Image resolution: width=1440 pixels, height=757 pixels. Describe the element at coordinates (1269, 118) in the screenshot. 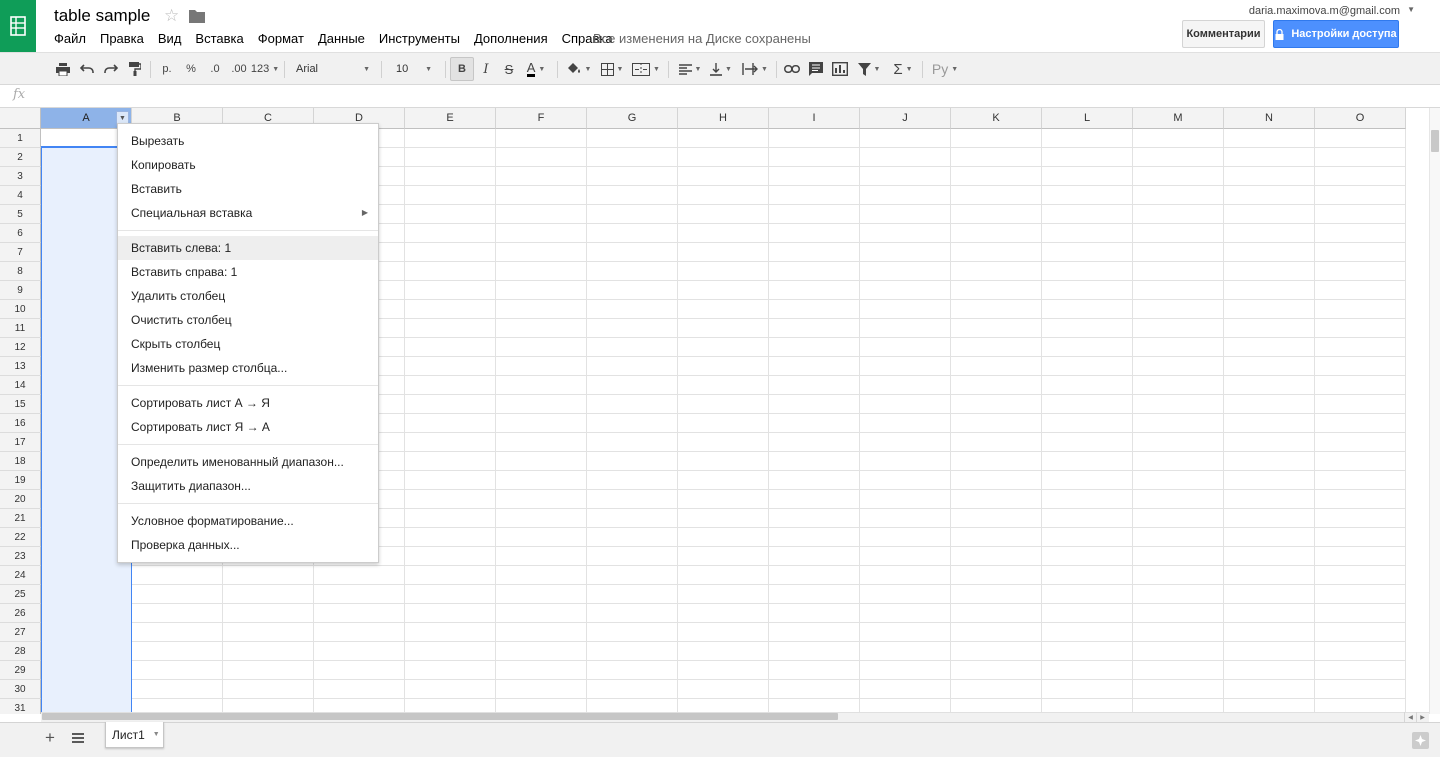

I see `column-header-n: N` at that location.